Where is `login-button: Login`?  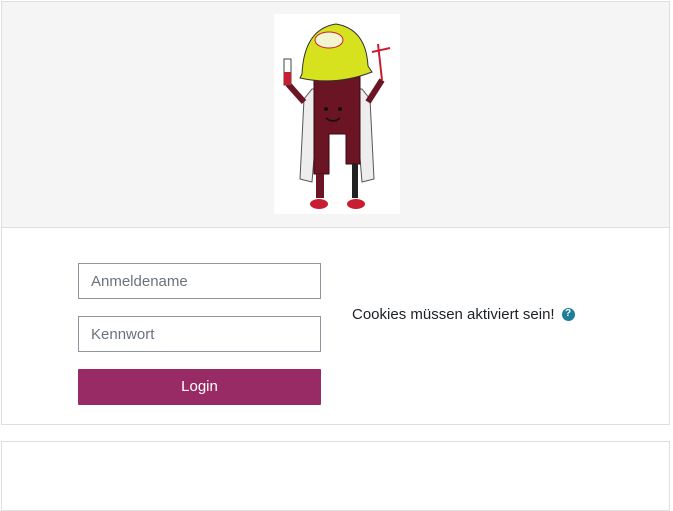
login-button: Login is located at coordinates (199, 387).